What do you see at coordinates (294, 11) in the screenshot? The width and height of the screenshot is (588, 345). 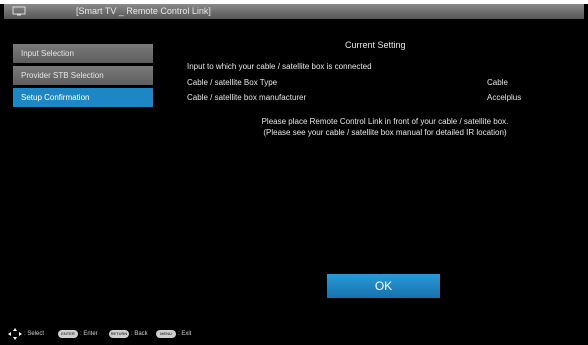 I see `title-bar: [Smart TV _ Remote Control Link]` at bounding box center [294, 11].